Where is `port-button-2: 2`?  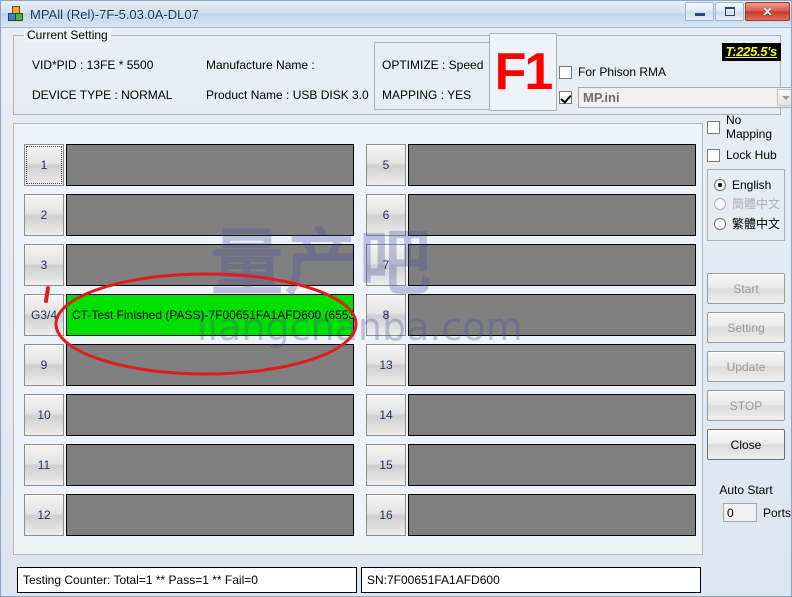 port-button-2: 2 is located at coordinates (44, 215).